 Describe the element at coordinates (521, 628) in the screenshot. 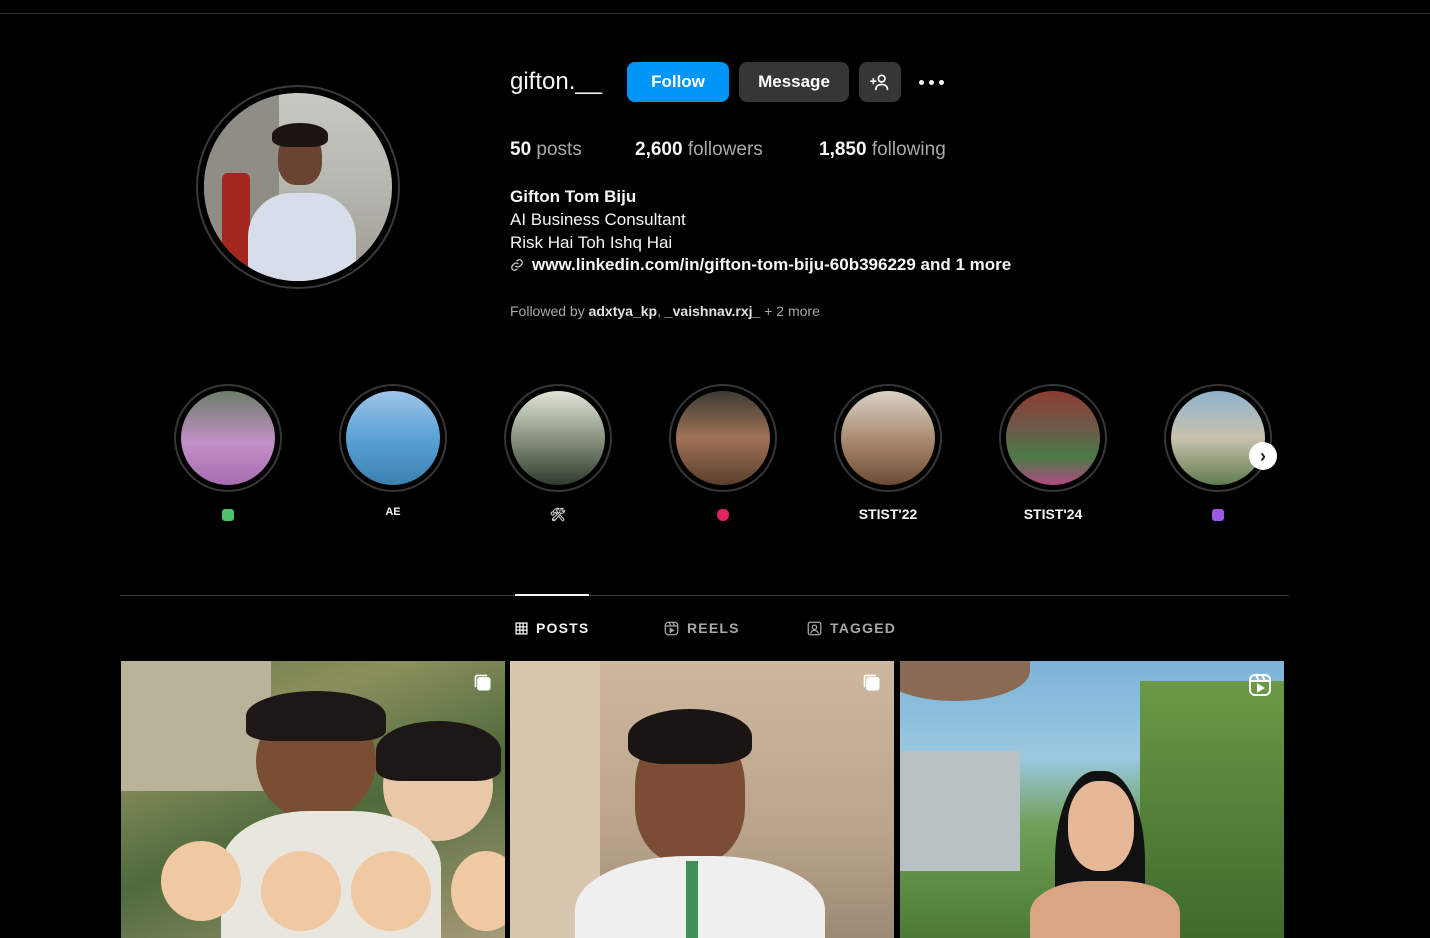

I see `grid-icon` at that location.